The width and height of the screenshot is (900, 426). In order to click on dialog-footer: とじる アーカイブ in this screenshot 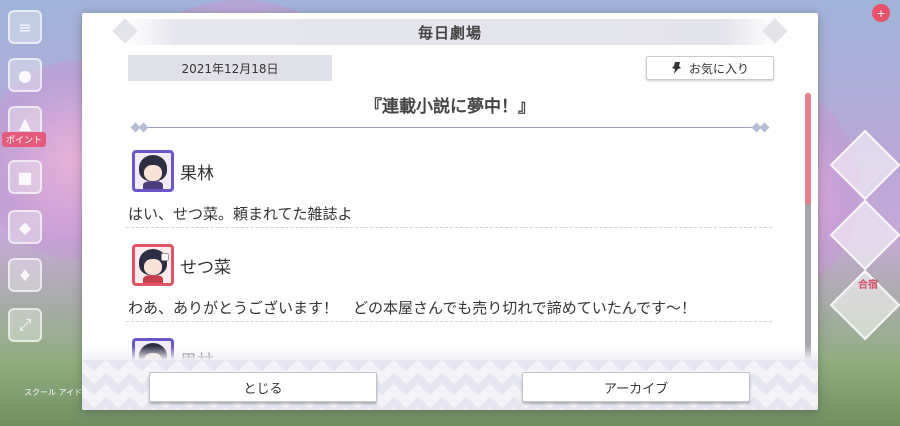, I will do `click(450, 378)`.